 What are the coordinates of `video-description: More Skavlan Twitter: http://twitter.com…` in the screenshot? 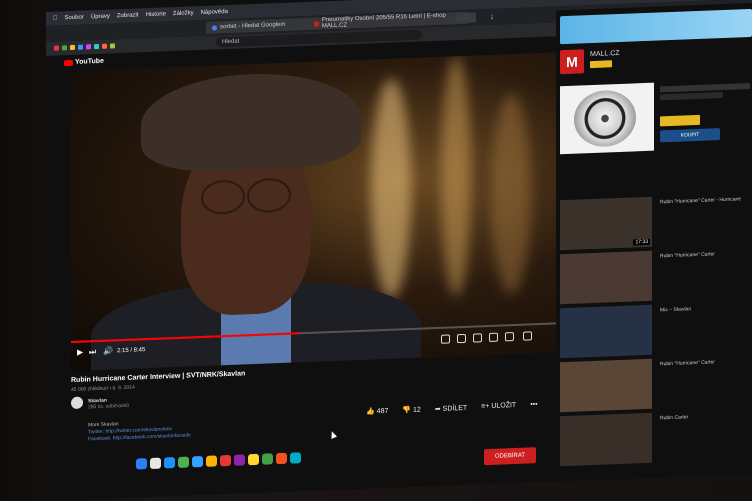 It's located at (139, 430).